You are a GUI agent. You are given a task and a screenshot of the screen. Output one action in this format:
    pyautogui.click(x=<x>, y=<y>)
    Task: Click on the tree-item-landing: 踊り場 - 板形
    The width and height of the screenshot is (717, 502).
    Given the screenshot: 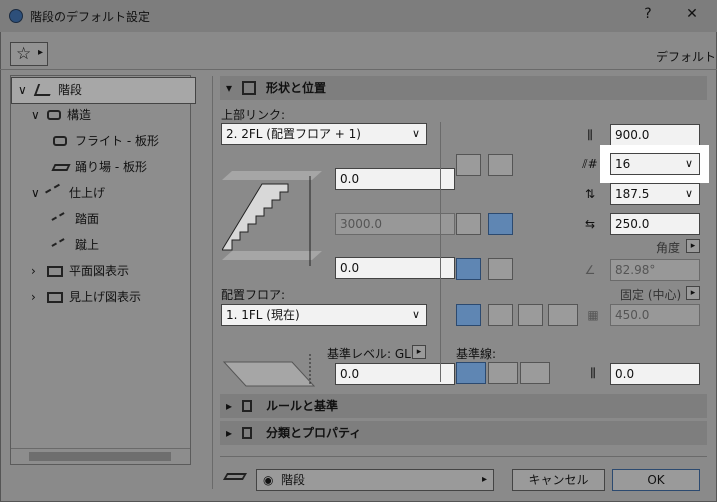 What is the action you would take?
    pyautogui.click(x=100, y=167)
    